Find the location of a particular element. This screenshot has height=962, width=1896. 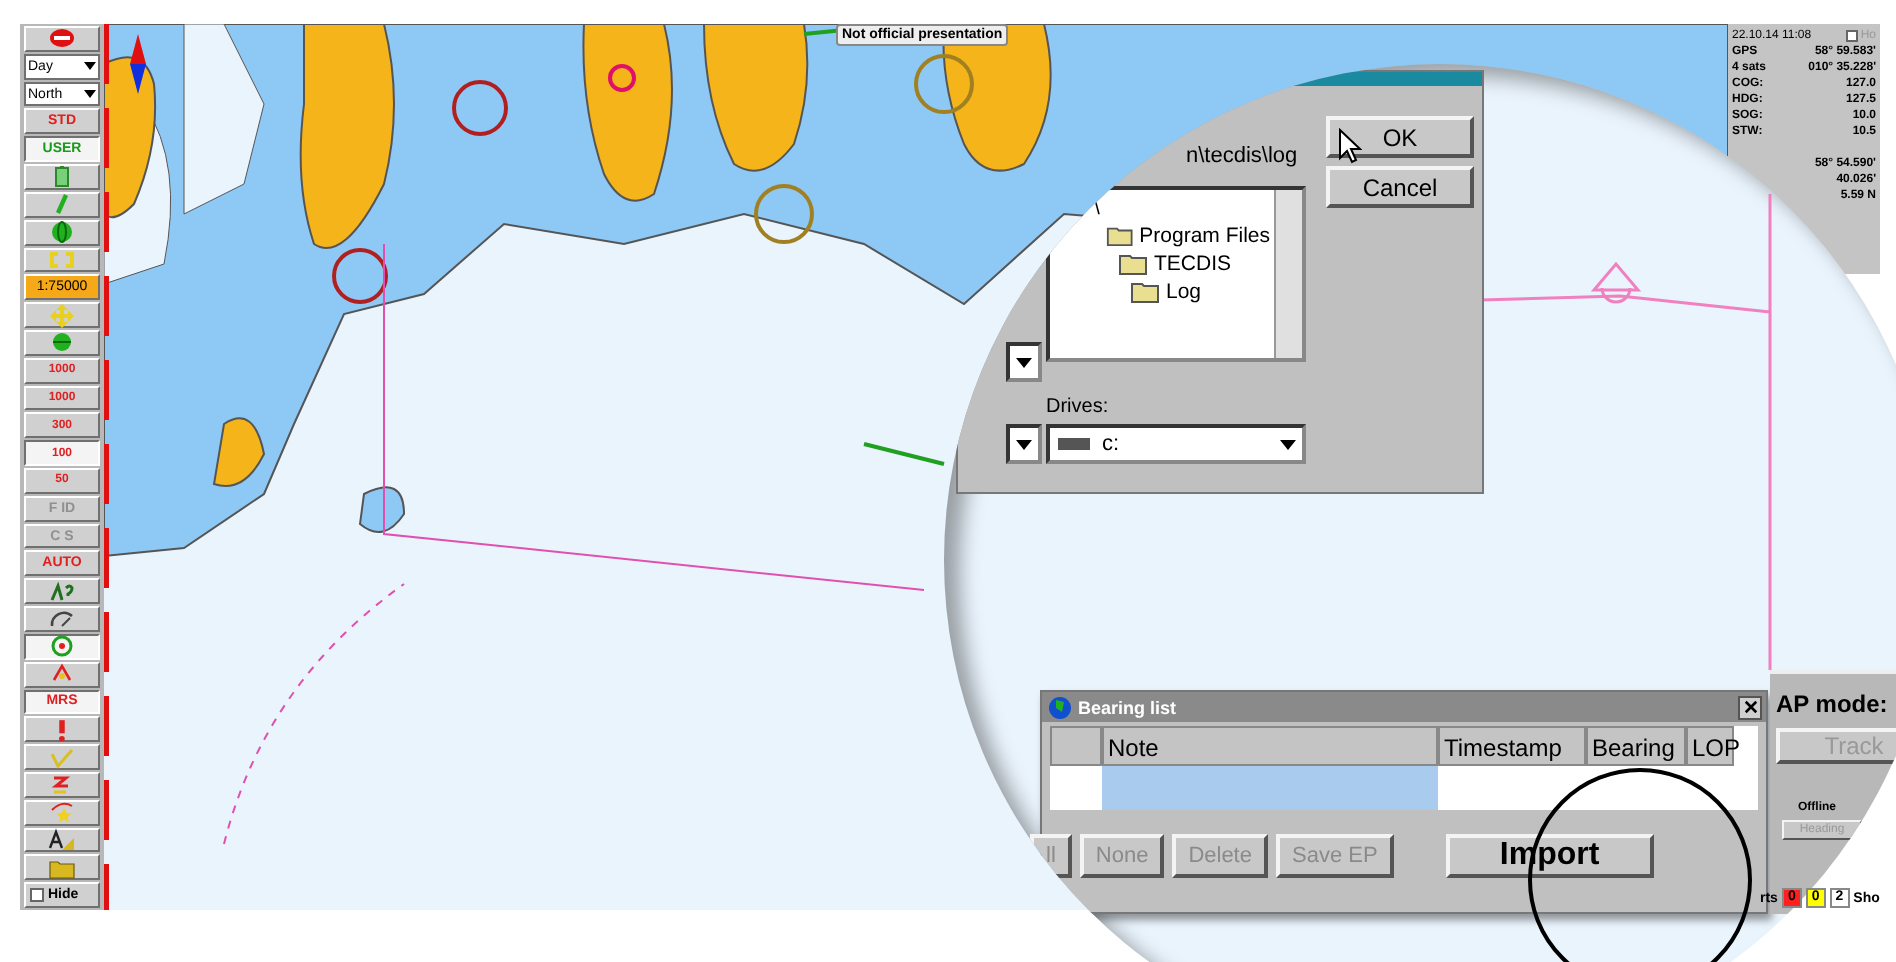

column-header: Bearing is located at coordinates (1636, 746).